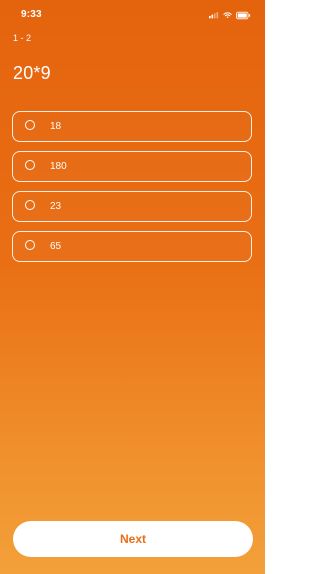 This screenshot has width=320, height=574. I want to click on next-button: Next, so click(133, 539).